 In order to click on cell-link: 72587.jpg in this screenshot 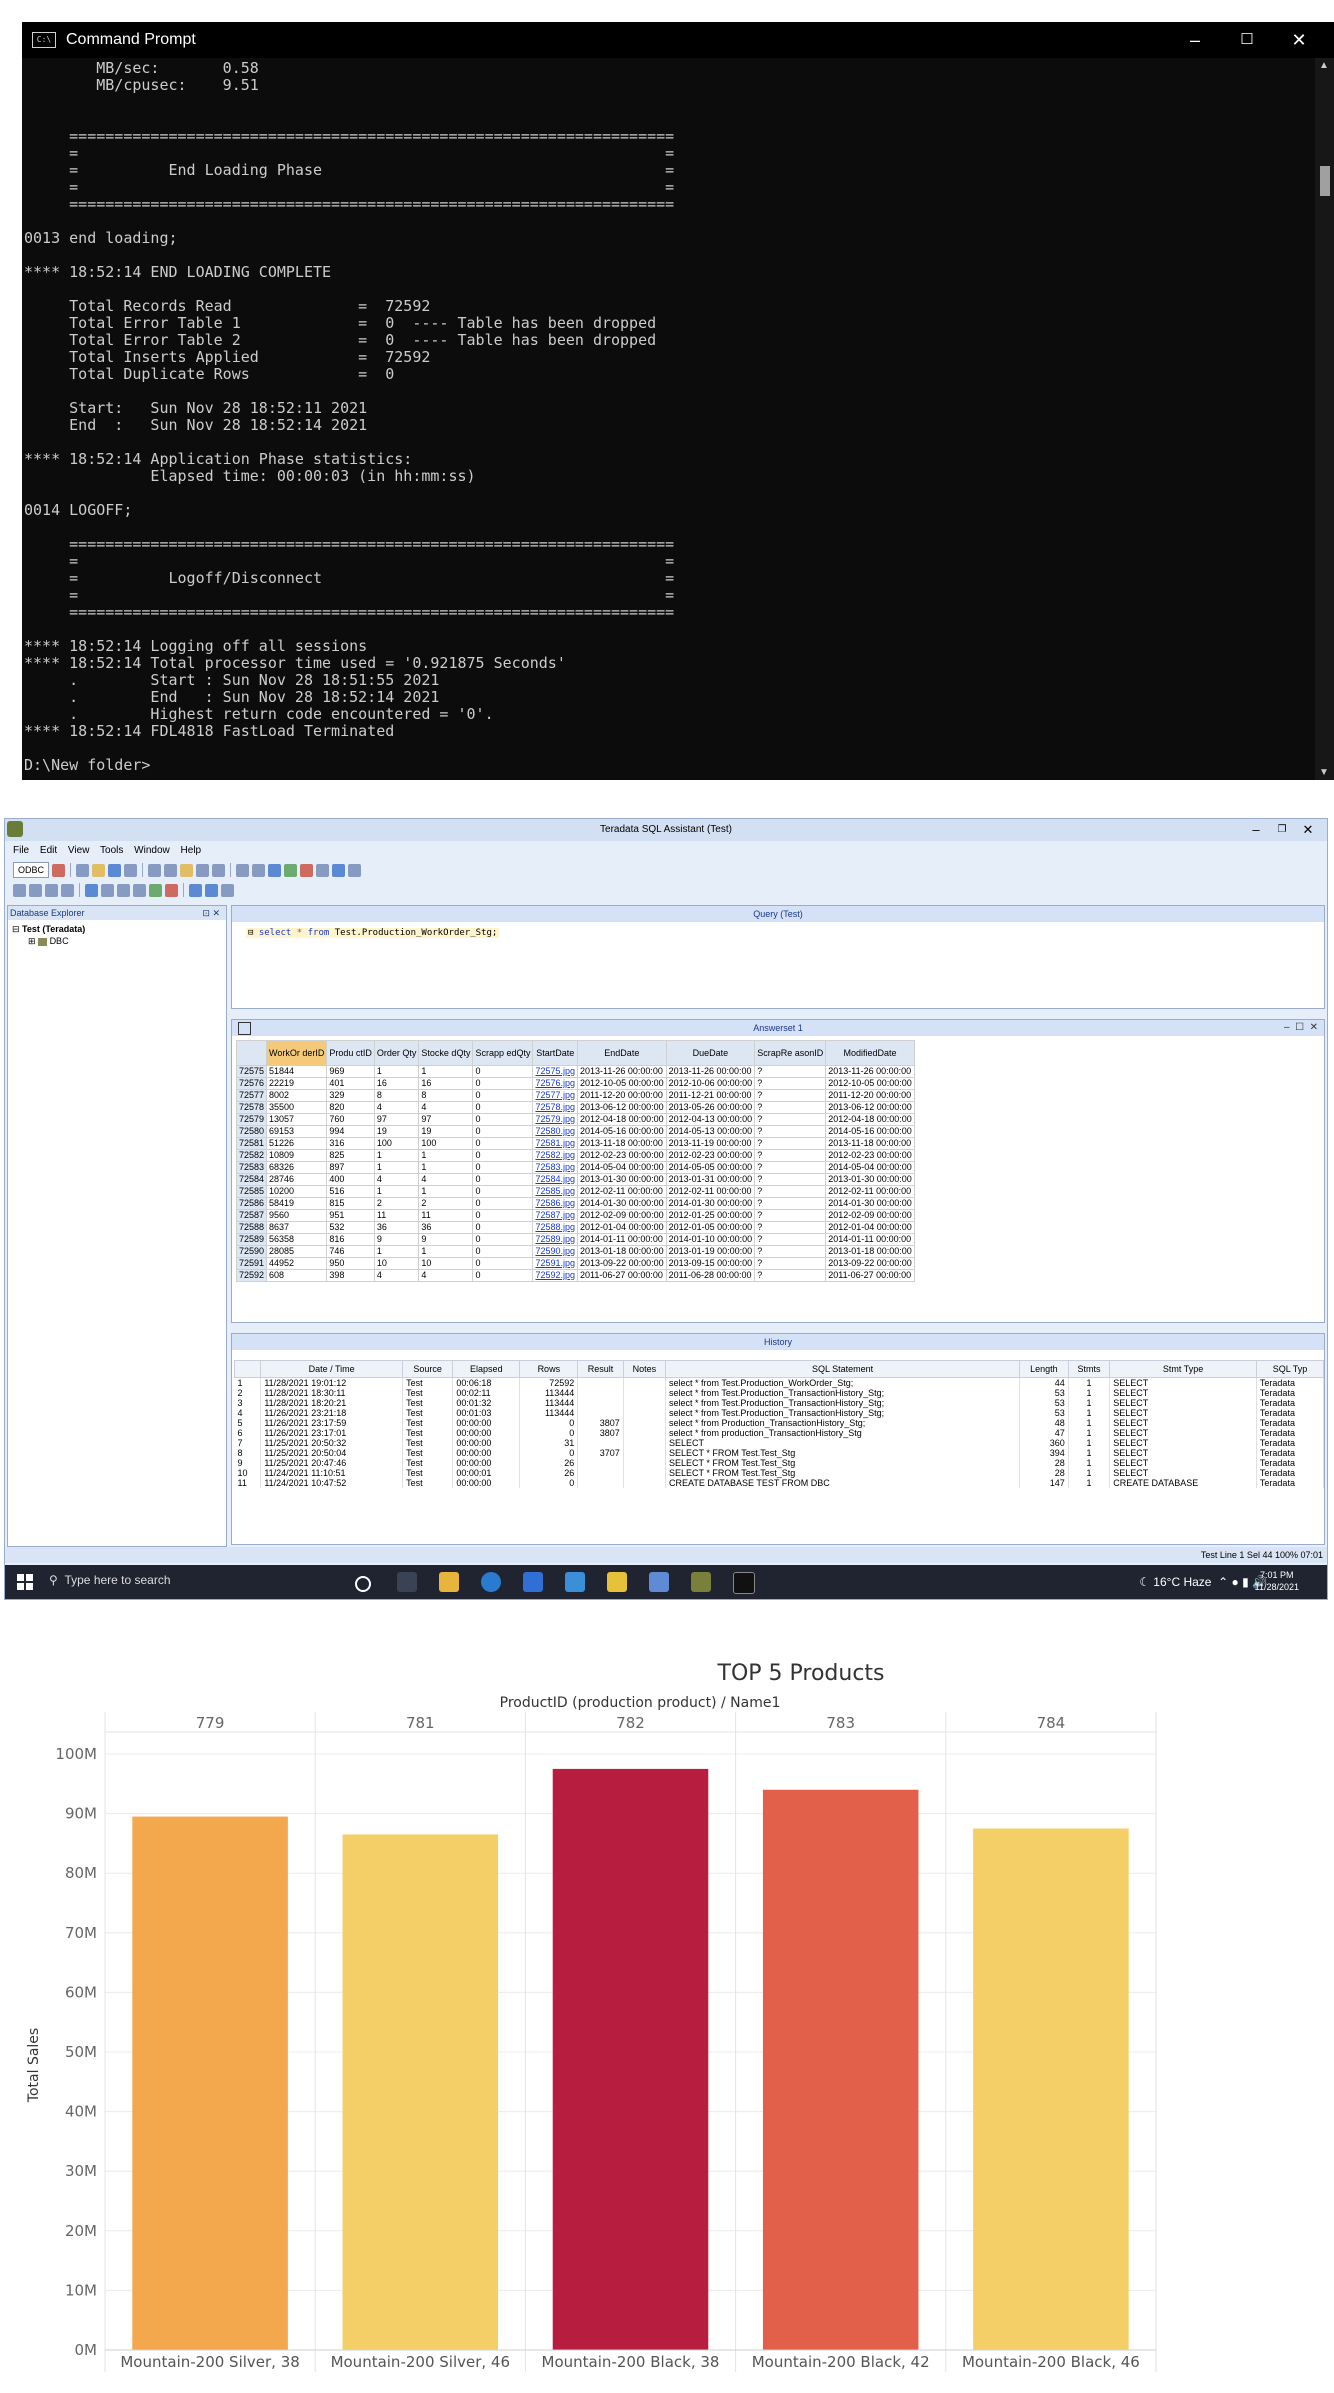, I will do `click(555, 1215)`.